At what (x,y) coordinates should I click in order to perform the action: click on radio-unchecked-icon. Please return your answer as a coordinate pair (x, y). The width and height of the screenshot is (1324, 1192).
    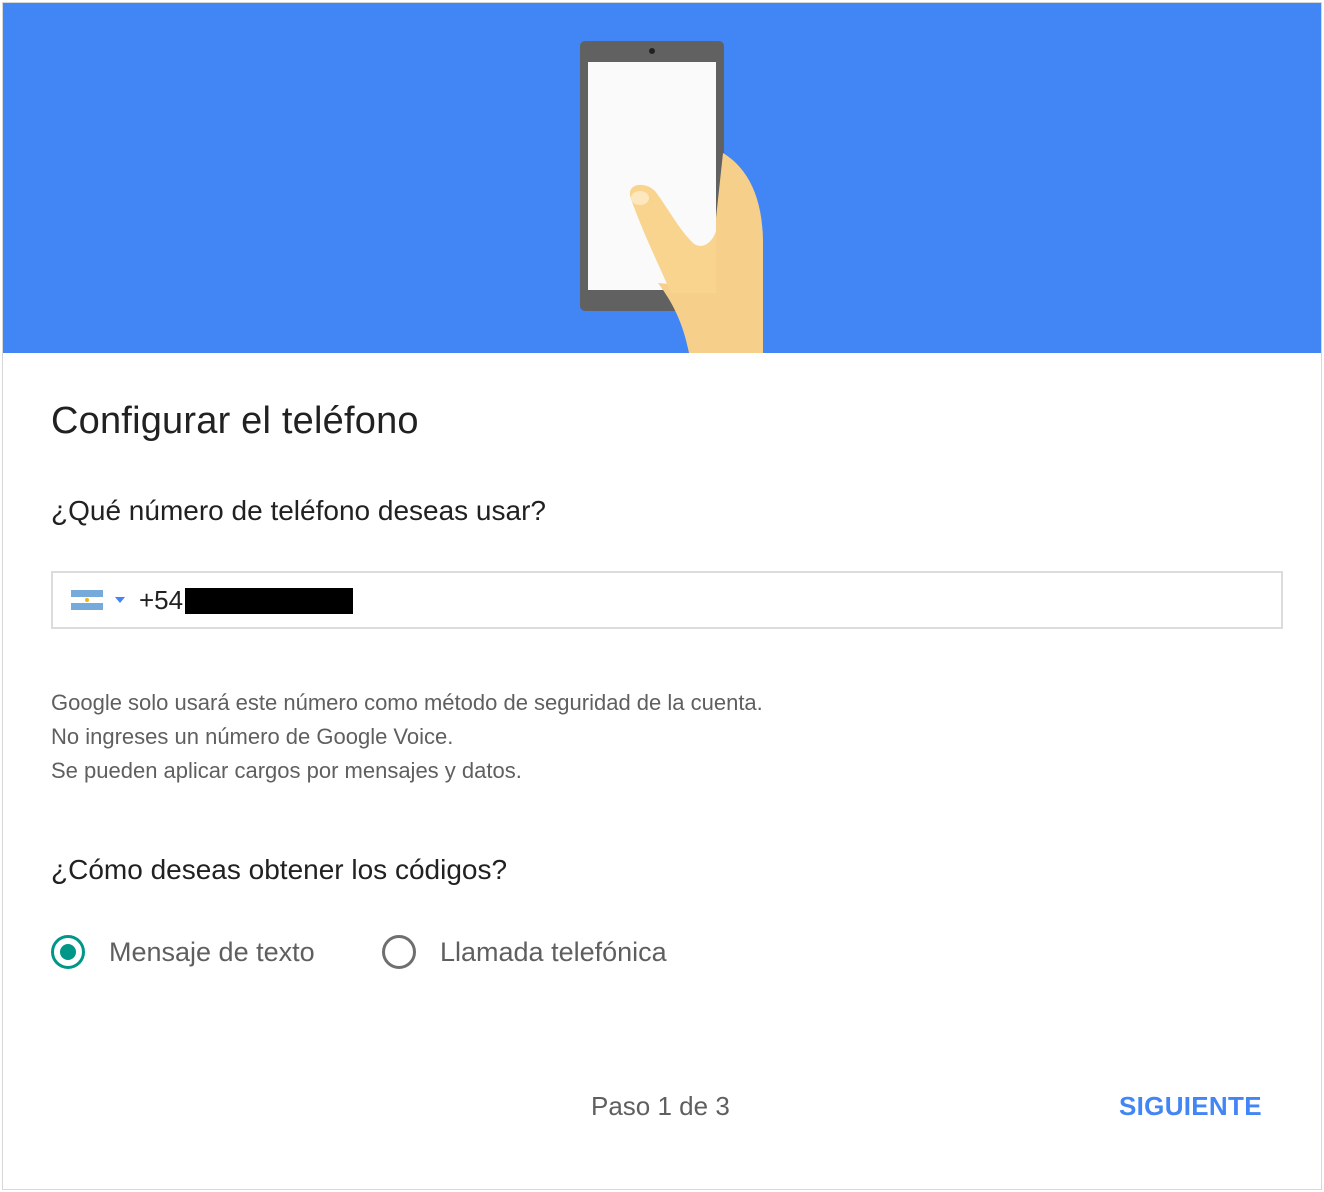
    Looking at the image, I should click on (399, 952).